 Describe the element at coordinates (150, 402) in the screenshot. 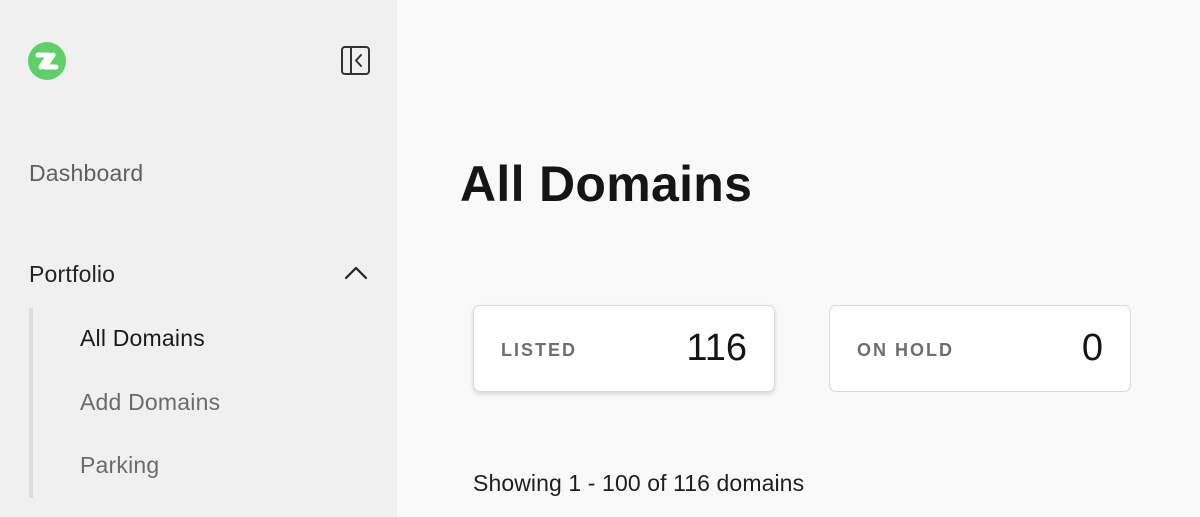

I see `sidebar-item-add-domains: Add Domains` at that location.